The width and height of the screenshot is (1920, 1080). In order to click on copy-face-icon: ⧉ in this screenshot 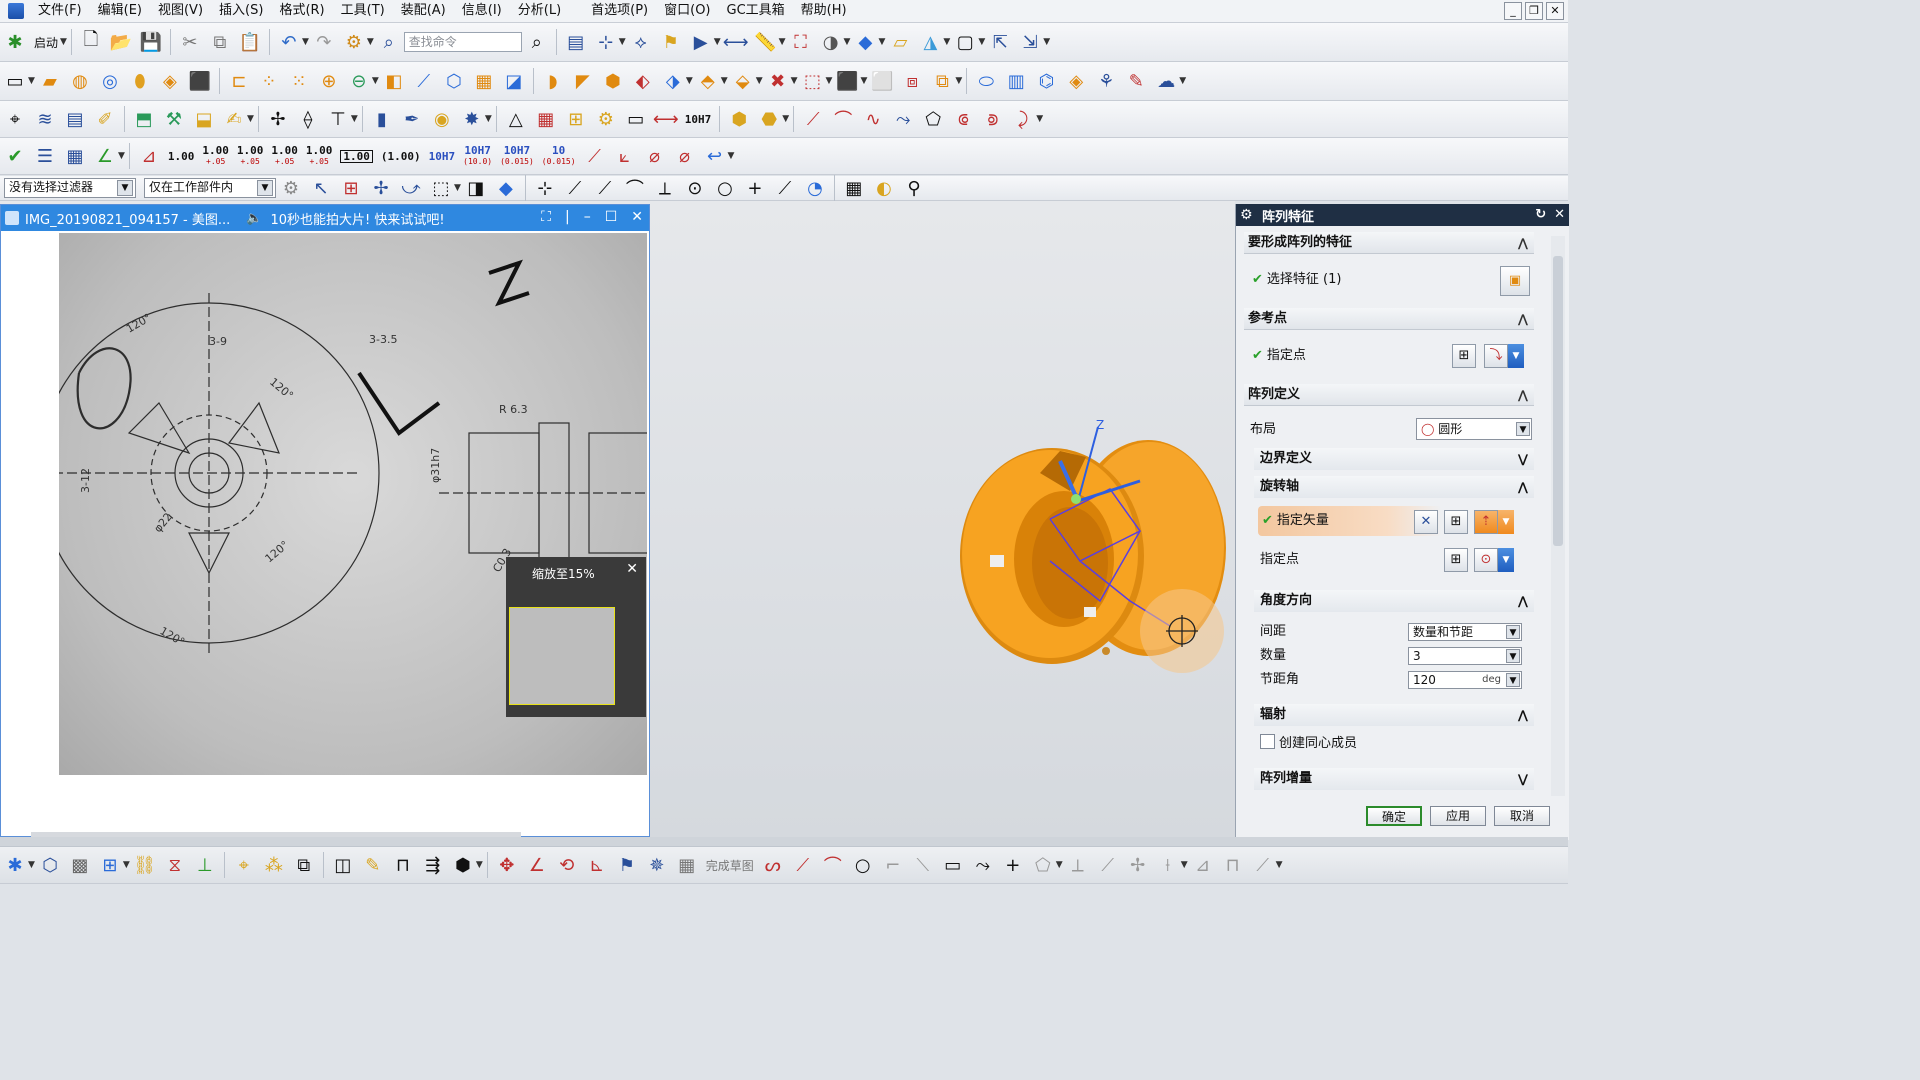, I will do `click(942, 81)`.